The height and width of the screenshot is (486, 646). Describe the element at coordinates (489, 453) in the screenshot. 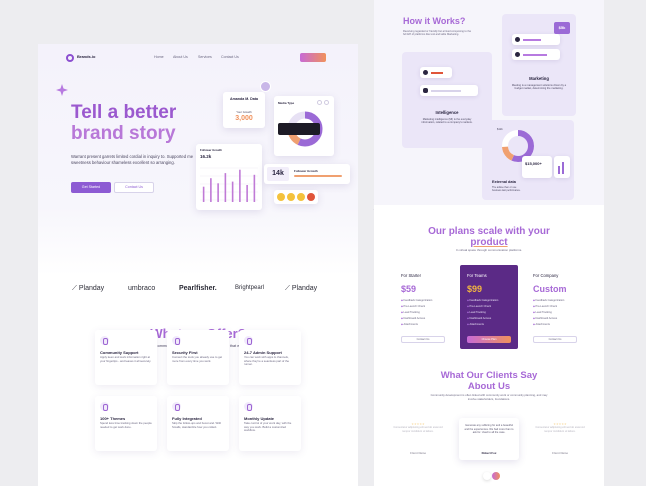

I see `testimonial-name: Robert Fox` at that location.